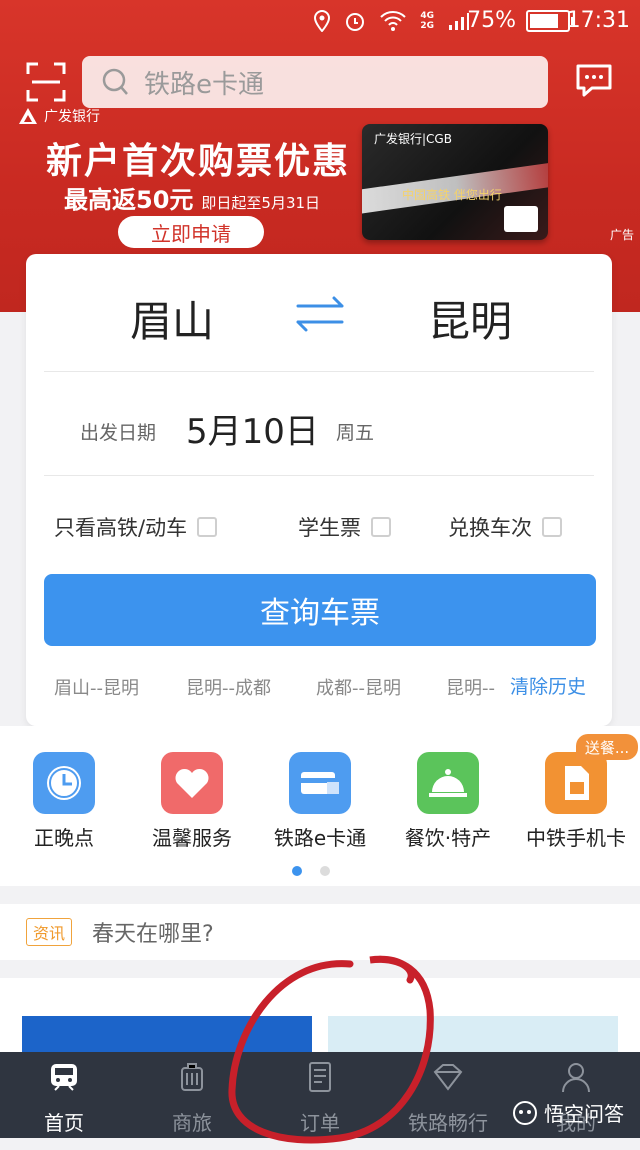 This screenshot has width=640, height=1150. Describe the element at coordinates (320, 314) in the screenshot. I see `swap-stations-icon` at that location.